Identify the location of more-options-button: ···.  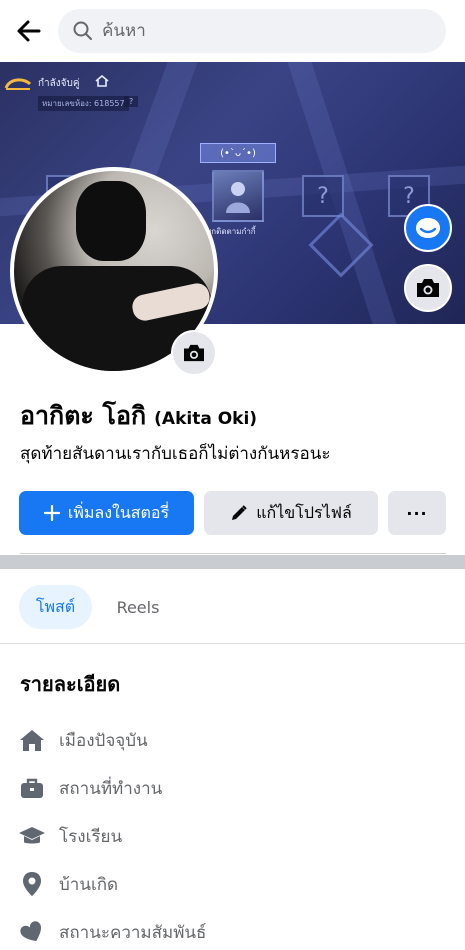
(417, 513).